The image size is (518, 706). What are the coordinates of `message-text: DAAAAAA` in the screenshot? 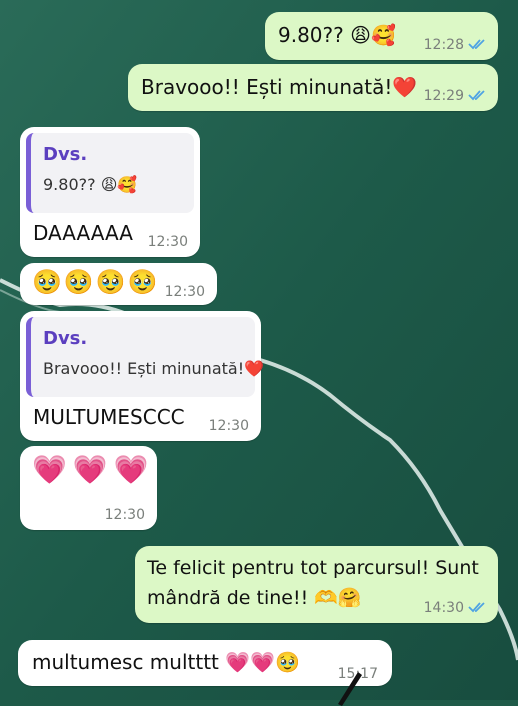 It's located at (83, 233).